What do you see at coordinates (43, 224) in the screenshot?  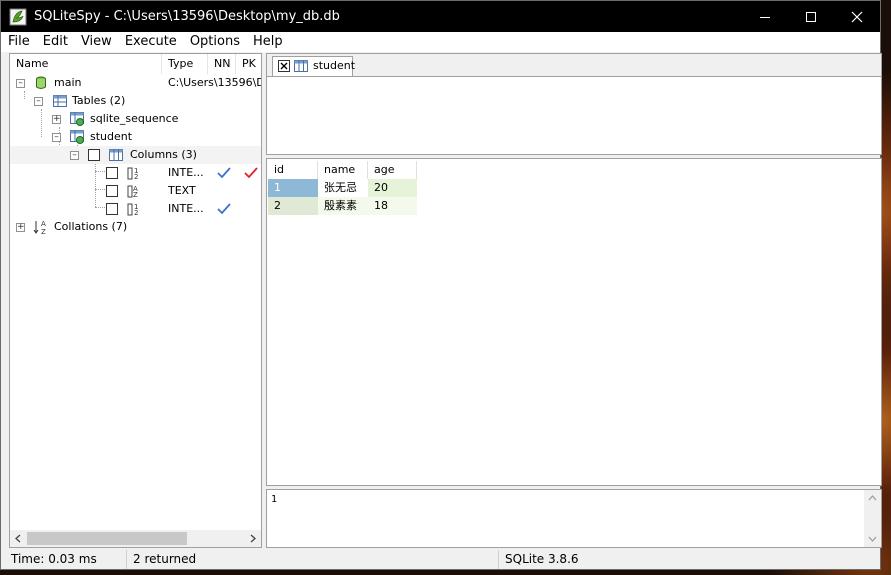 I see `svg-text: A` at bounding box center [43, 224].